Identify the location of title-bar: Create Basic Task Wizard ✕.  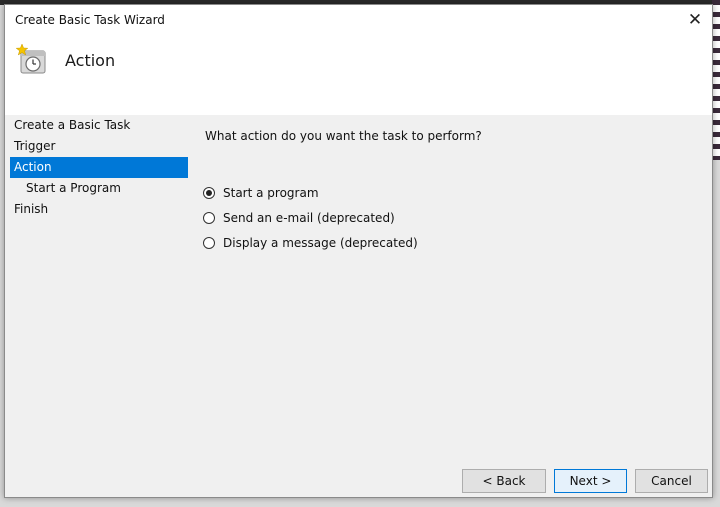
(358, 20).